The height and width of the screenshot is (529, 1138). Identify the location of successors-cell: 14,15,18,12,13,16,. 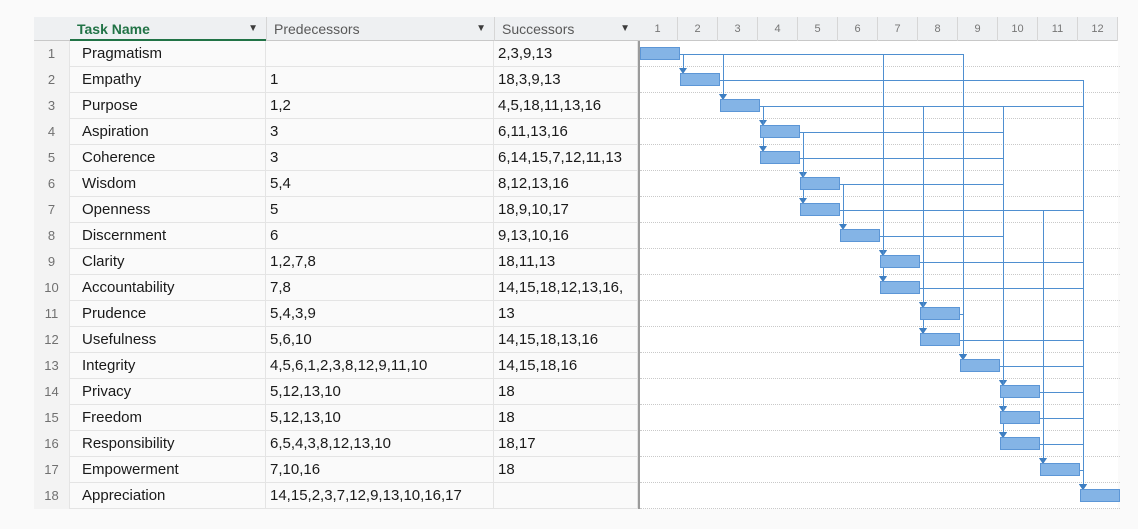
(566, 288).